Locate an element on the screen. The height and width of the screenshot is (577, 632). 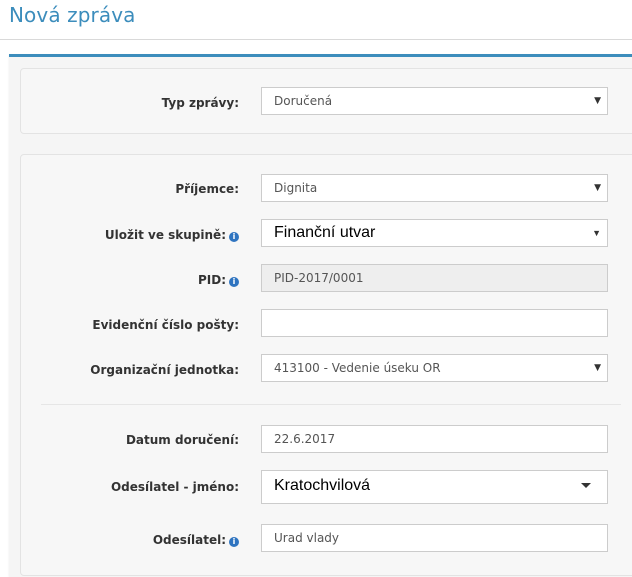
pid-value: PID-2017/0001 is located at coordinates (319, 278).